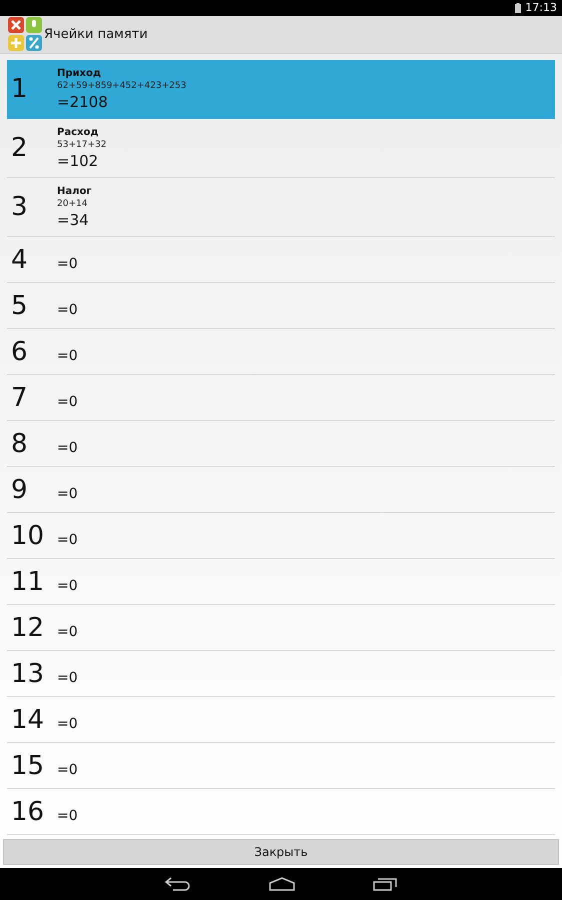  Describe the element at coordinates (19, 489) in the screenshot. I see `cell-number: 9` at that location.